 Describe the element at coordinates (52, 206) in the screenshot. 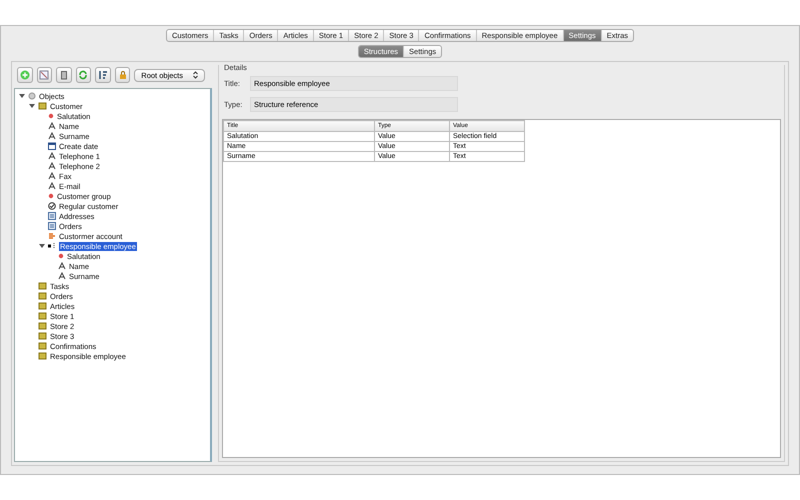

I see `check-icon` at that location.